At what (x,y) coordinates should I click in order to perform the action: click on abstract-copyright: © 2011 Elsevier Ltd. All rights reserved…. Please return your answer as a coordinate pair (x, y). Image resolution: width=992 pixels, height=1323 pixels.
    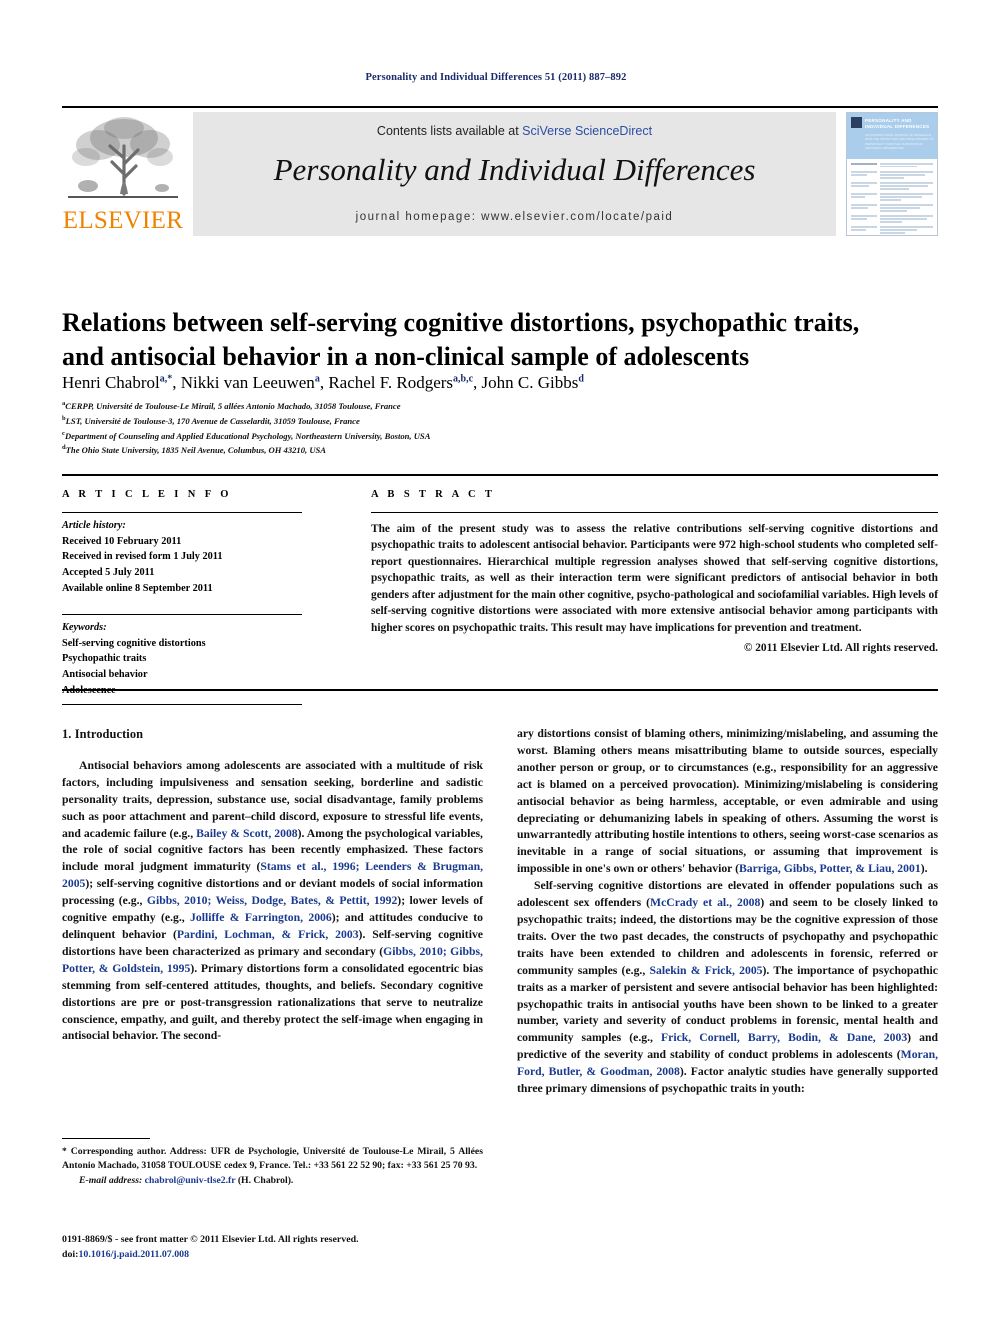
    Looking at the image, I should click on (840, 647).